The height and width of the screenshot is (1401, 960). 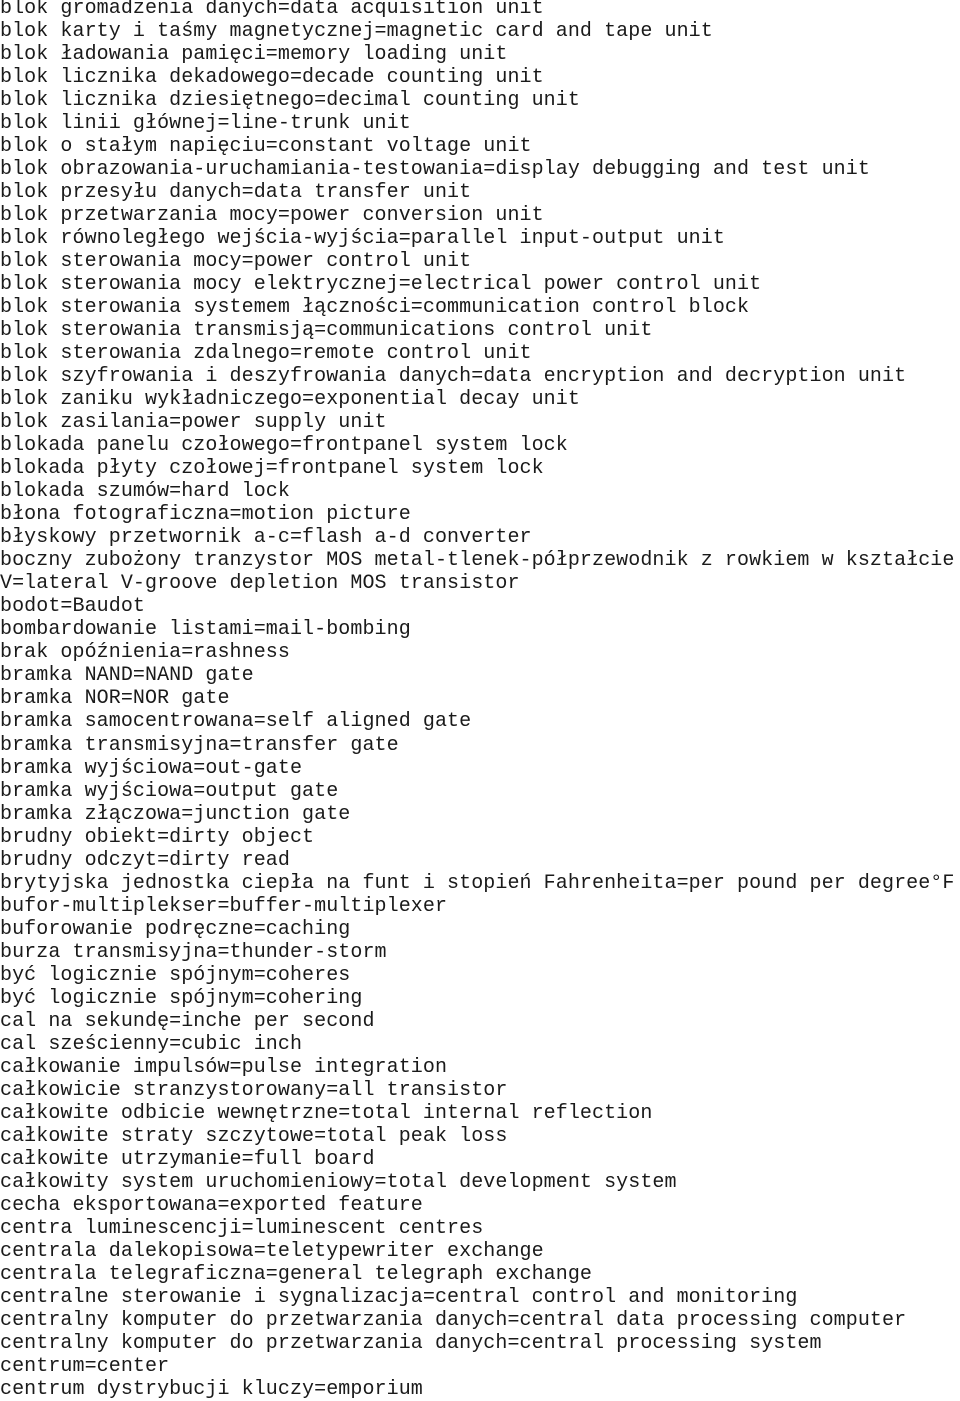 I want to click on glossary-entry: bramka samocentrowana=self aligned gate, so click(x=236, y=722).